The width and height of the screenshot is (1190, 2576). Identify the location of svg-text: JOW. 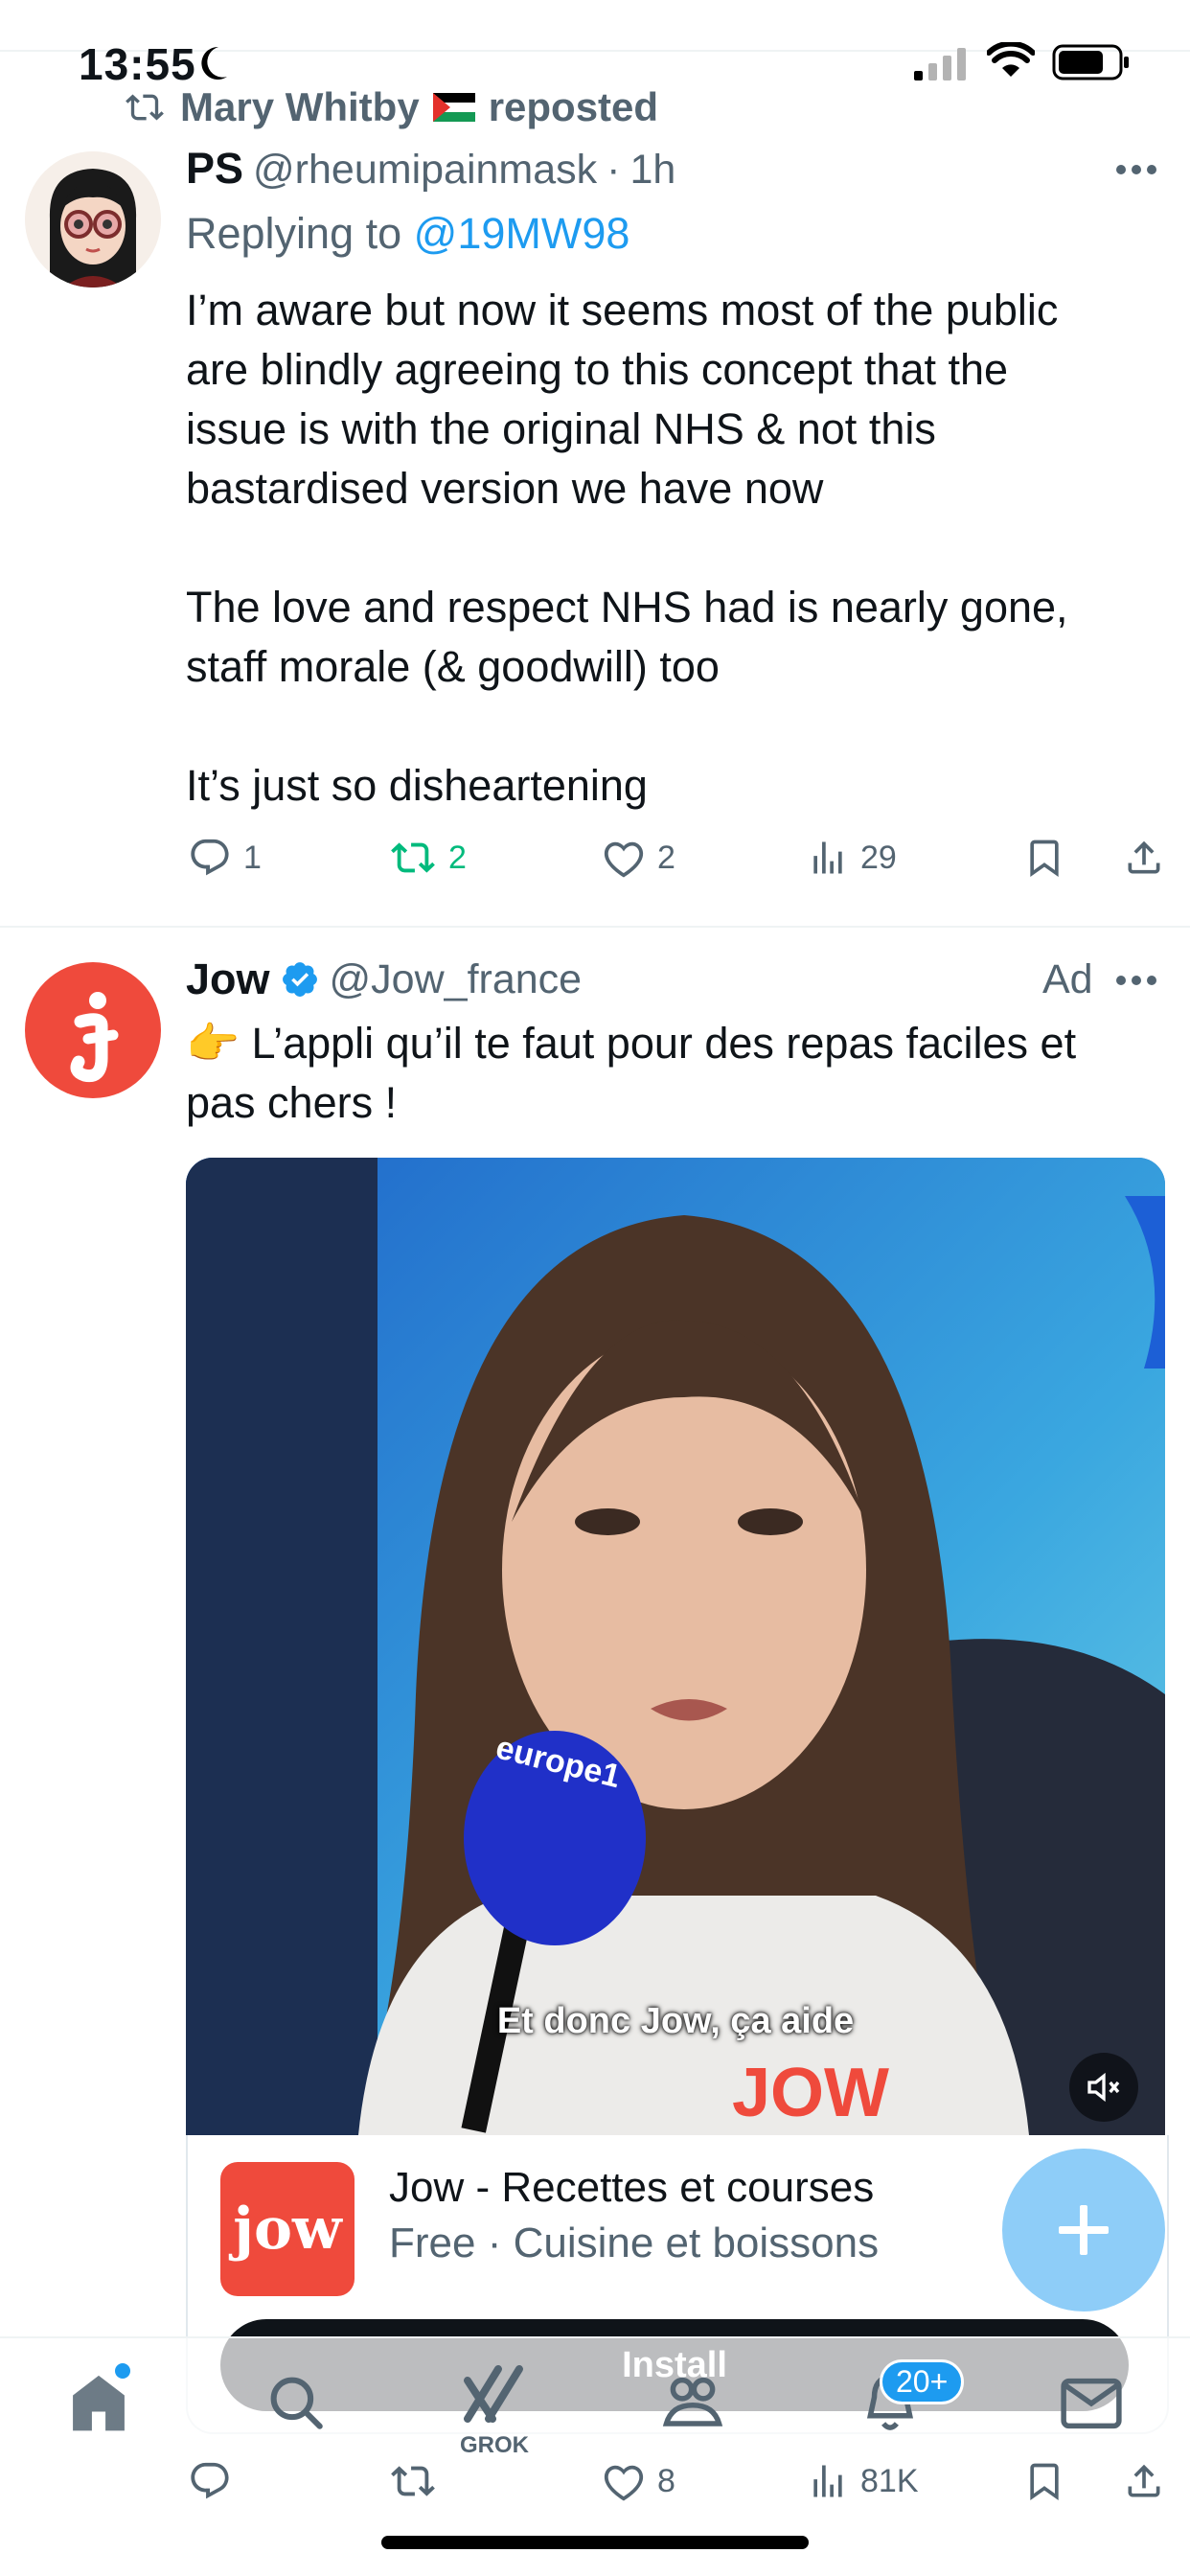
(810, 2093).